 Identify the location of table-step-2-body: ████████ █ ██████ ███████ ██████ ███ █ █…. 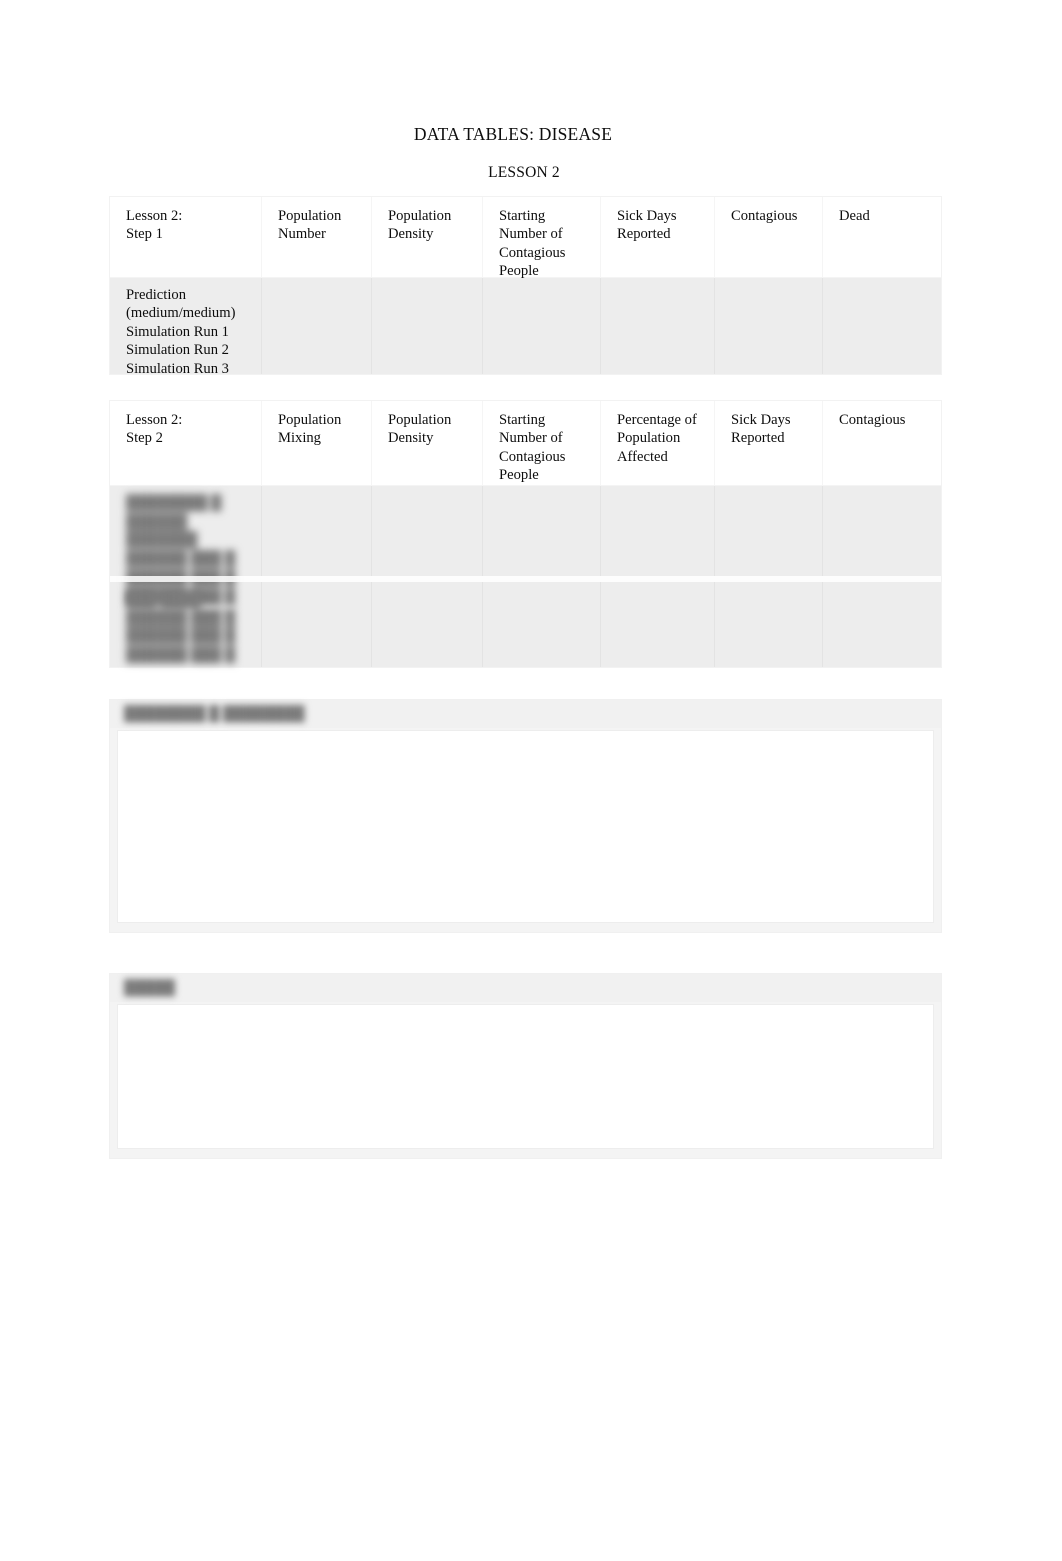
(525, 576).